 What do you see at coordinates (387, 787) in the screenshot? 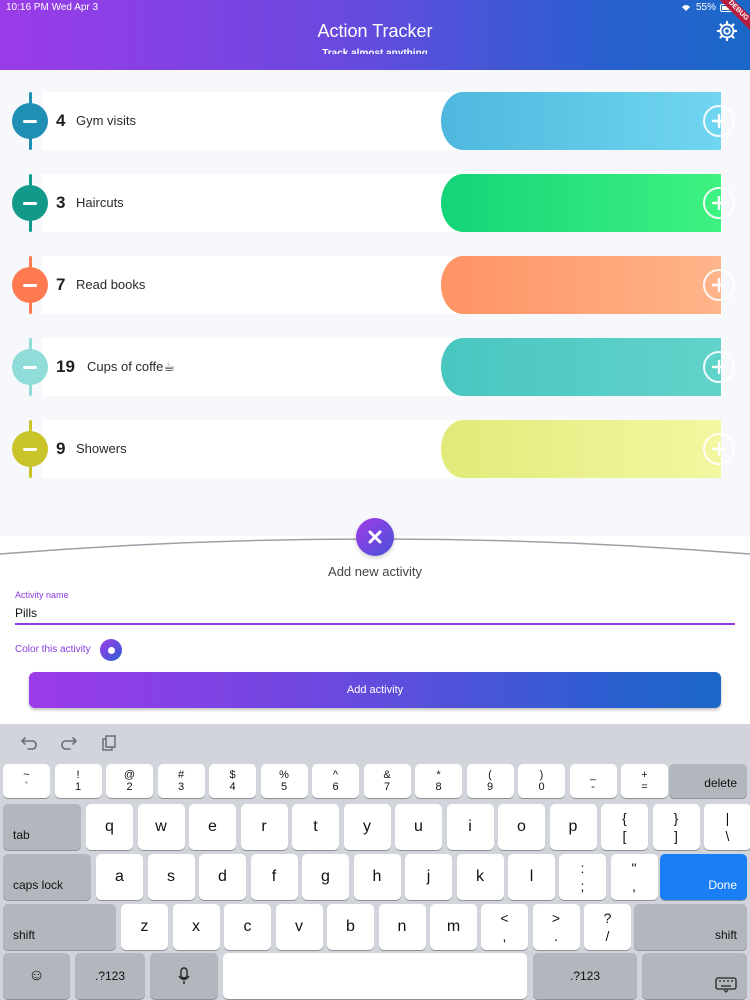
I see `key-char: 7` at bounding box center [387, 787].